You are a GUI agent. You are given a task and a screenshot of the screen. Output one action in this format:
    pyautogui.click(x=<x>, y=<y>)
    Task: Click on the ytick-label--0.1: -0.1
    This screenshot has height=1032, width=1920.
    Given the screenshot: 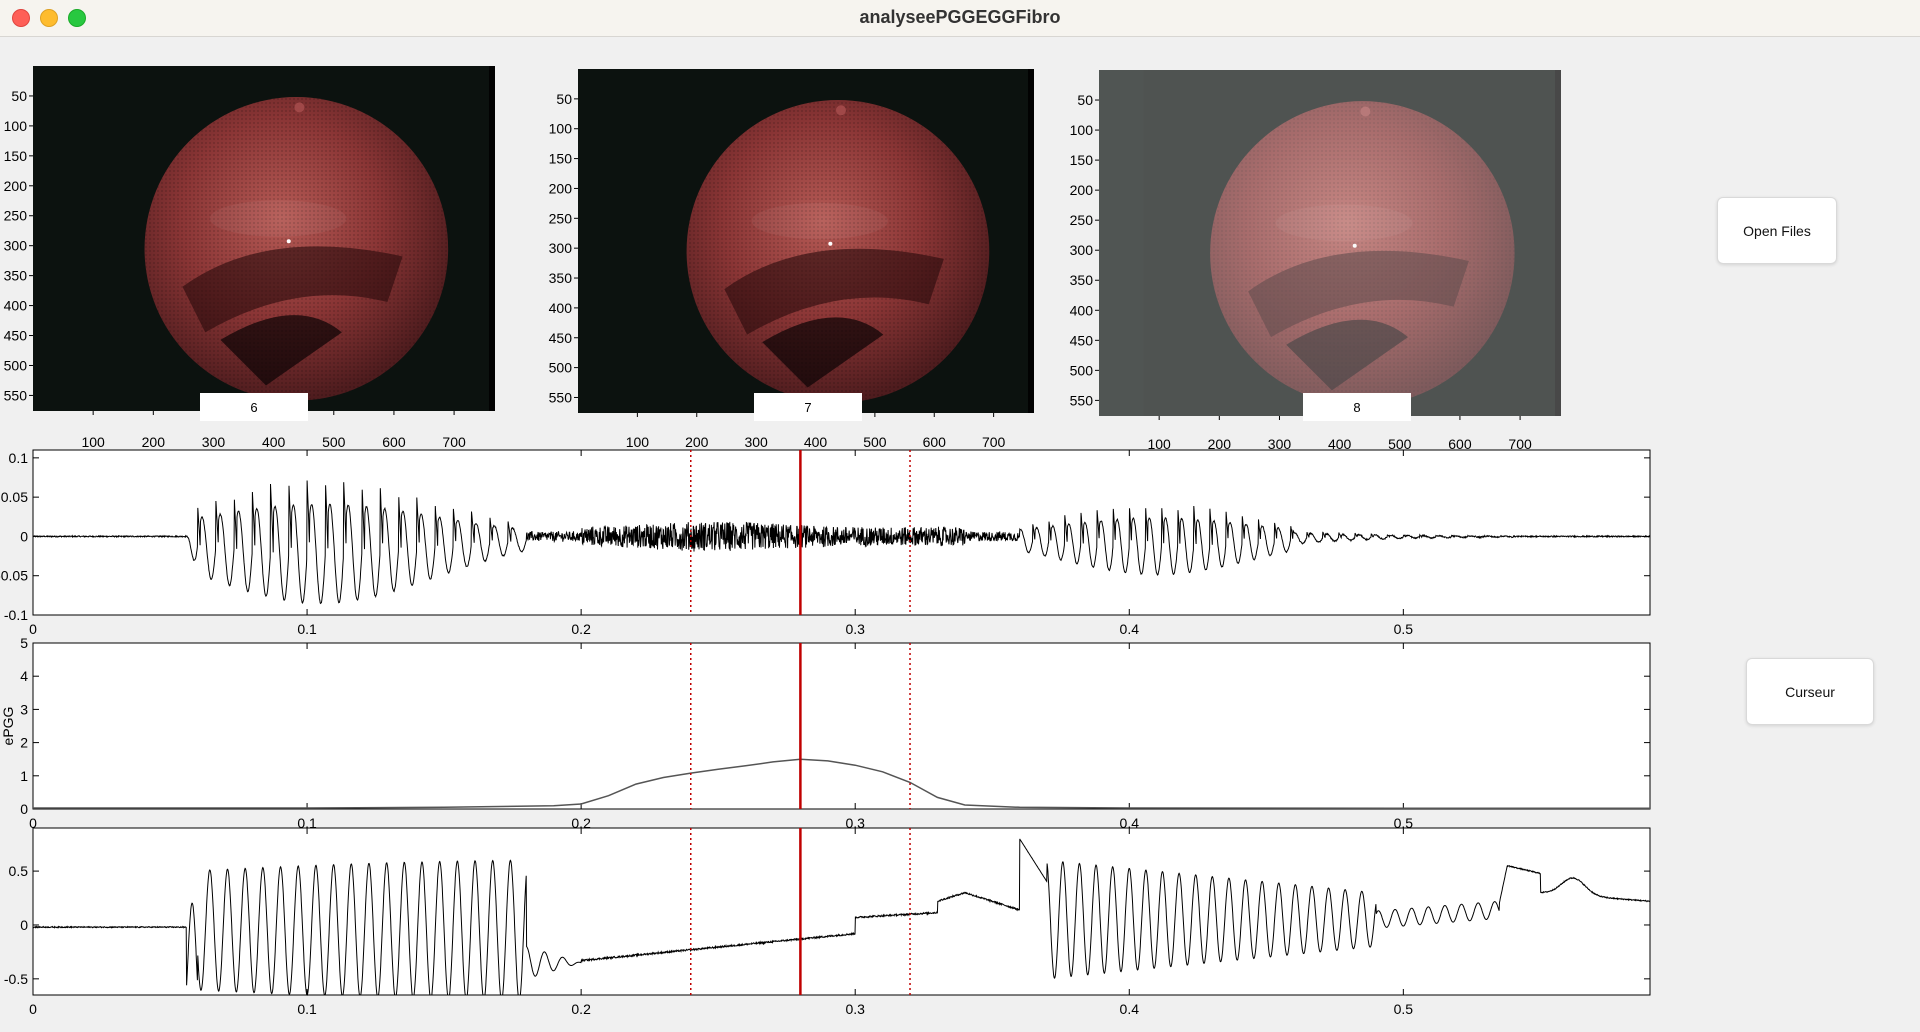 What is the action you would take?
    pyautogui.click(x=16, y=615)
    